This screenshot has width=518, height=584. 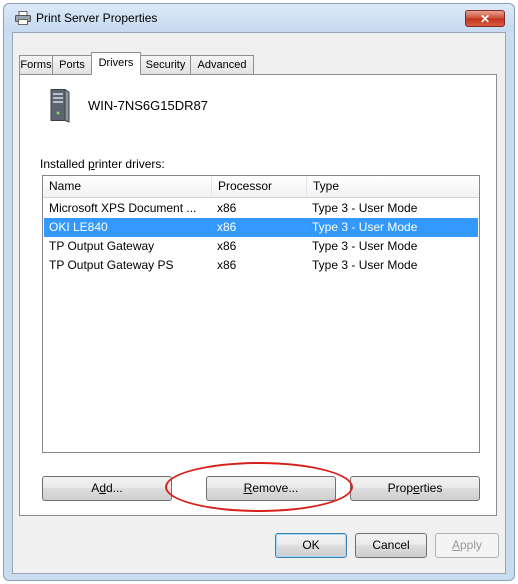 I want to click on driver-row: TP Output Gateway x86 Type 3 - User Mode, so click(x=261, y=246).